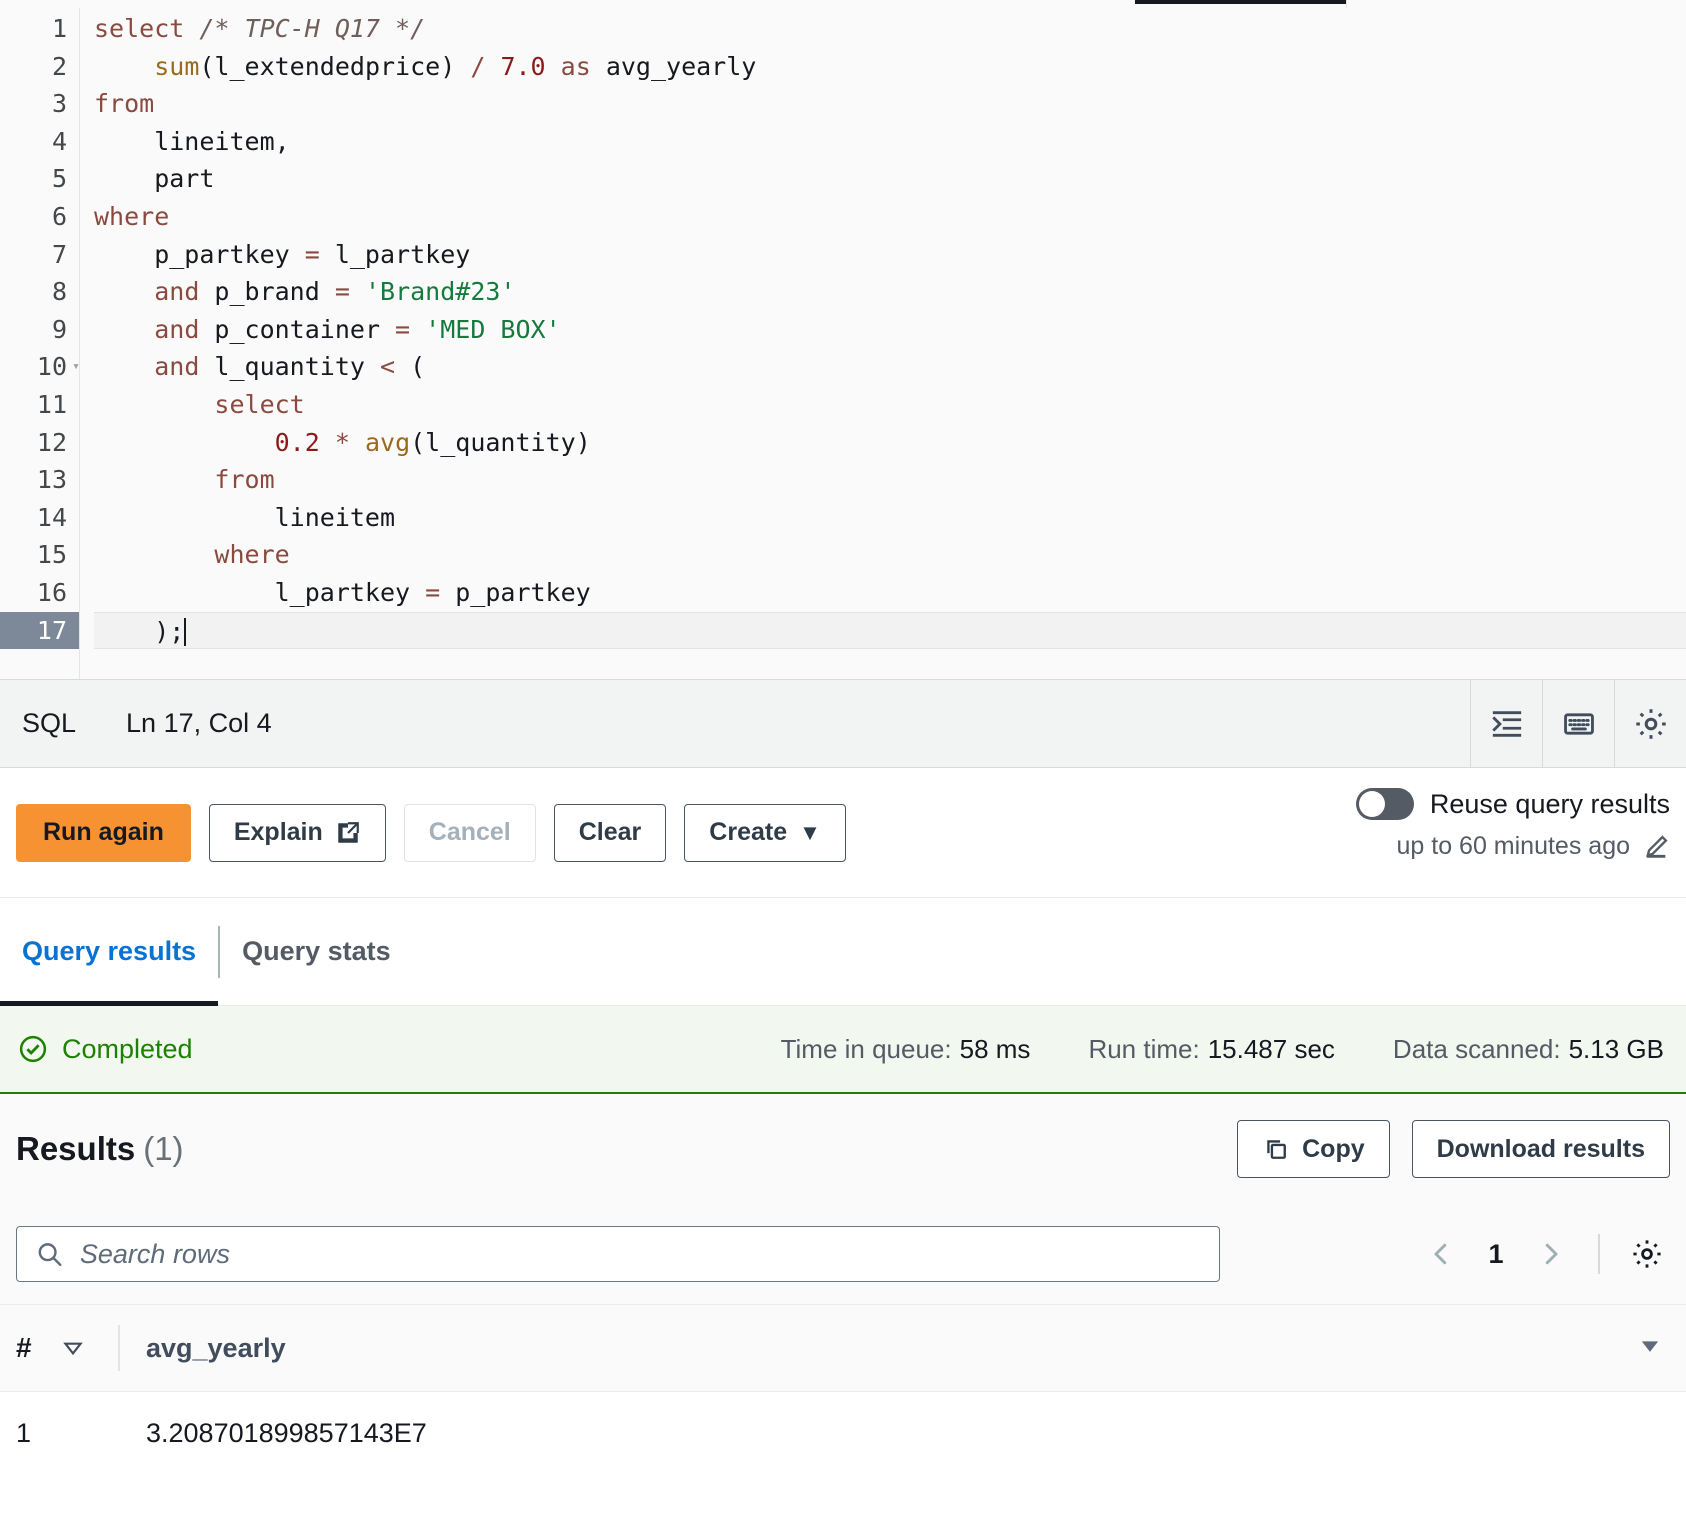 This screenshot has width=1686, height=1538. What do you see at coordinates (748, 832) in the screenshot?
I see `create-button-label: Create` at bounding box center [748, 832].